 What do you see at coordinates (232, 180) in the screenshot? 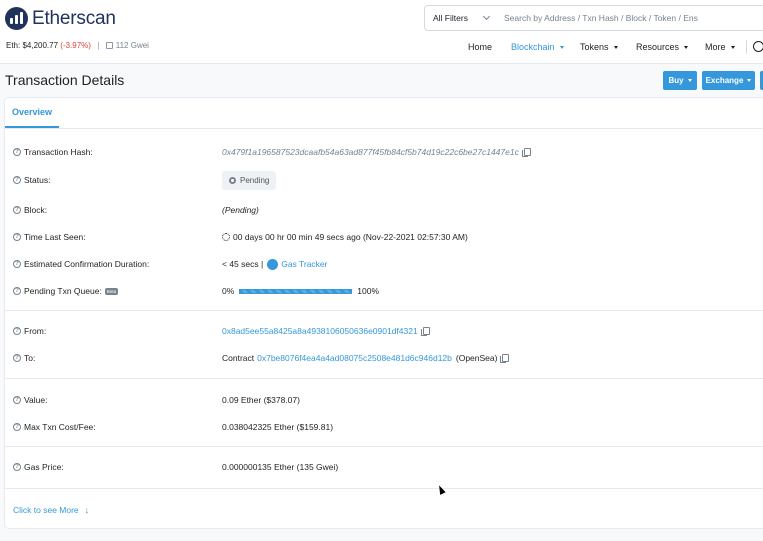
I see `pending-icon` at bounding box center [232, 180].